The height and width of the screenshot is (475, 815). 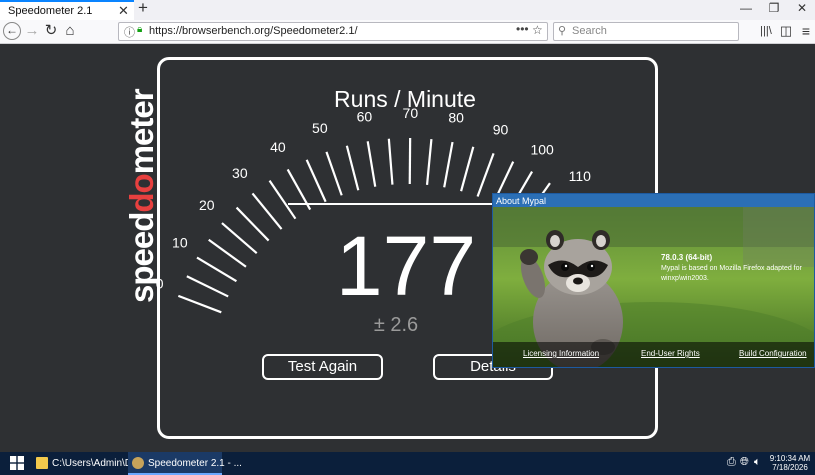 What do you see at coordinates (766, 31) in the screenshot?
I see `library-icon: |||\` at bounding box center [766, 31].